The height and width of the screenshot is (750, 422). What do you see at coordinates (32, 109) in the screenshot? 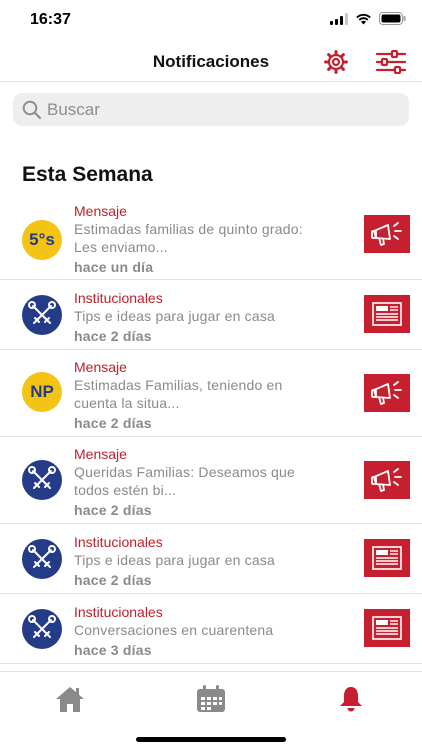
I see `search-icon` at bounding box center [32, 109].